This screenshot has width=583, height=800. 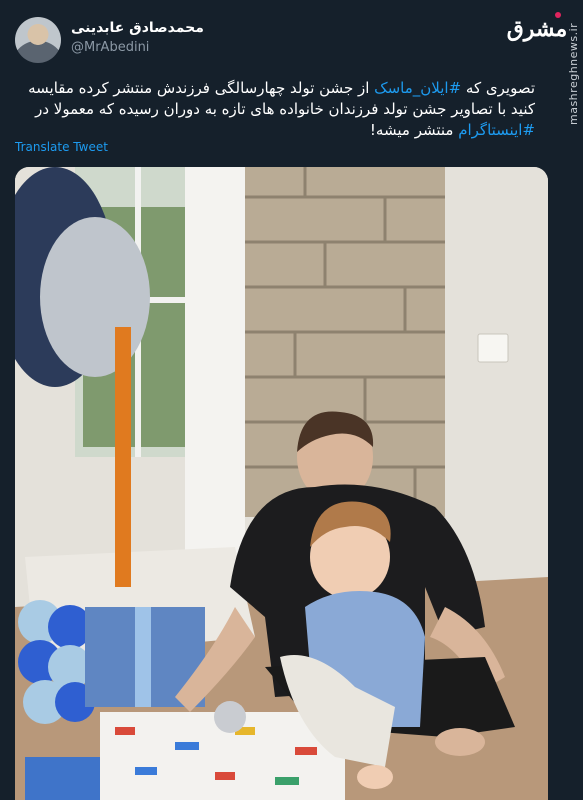 I want to click on curtain, so click(x=215, y=362).